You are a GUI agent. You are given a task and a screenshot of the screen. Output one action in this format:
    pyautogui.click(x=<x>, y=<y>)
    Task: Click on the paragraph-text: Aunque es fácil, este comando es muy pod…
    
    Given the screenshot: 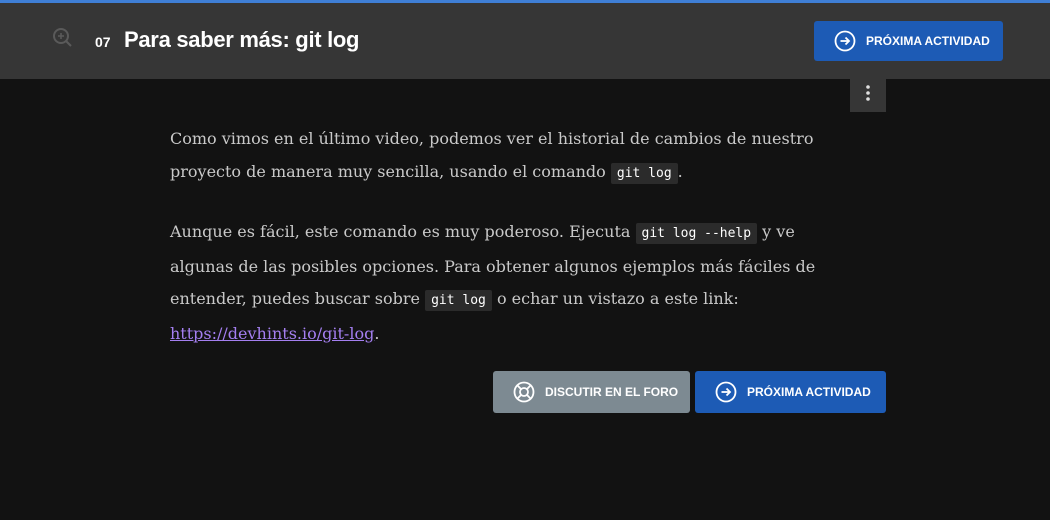 What is the action you would take?
    pyautogui.click(x=403, y=231)
    